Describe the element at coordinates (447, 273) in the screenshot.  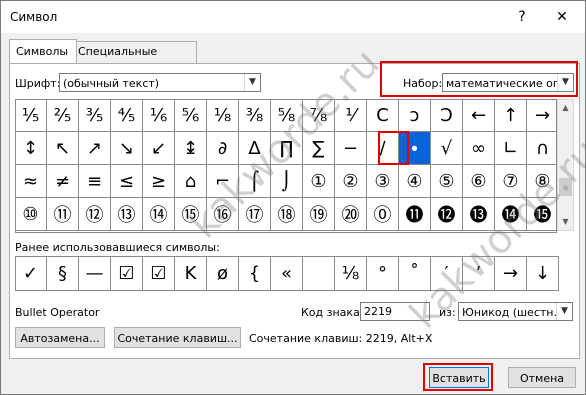
I see `recent-symbol-cell: ′` at that location.